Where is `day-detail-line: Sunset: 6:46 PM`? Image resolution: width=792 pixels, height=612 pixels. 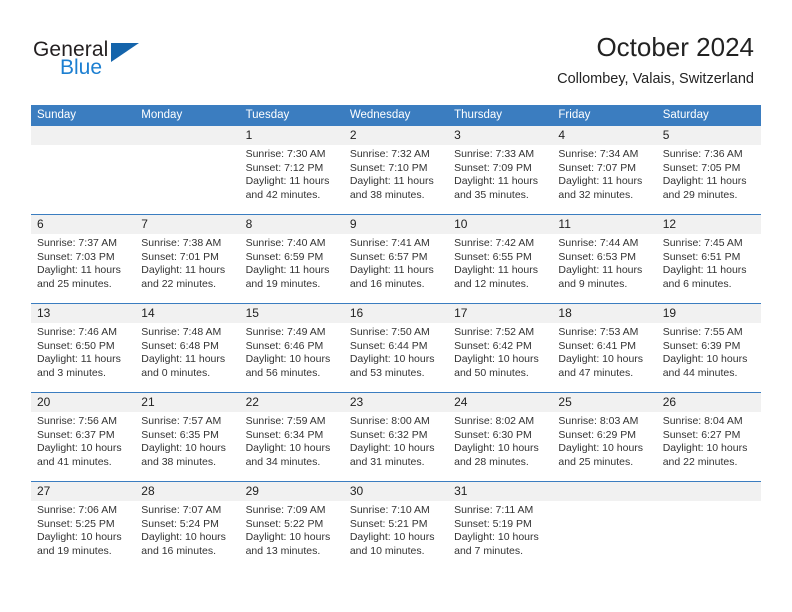
day-detail-line: Sunset: 6:46 PM is located at coordinates (284, 345).